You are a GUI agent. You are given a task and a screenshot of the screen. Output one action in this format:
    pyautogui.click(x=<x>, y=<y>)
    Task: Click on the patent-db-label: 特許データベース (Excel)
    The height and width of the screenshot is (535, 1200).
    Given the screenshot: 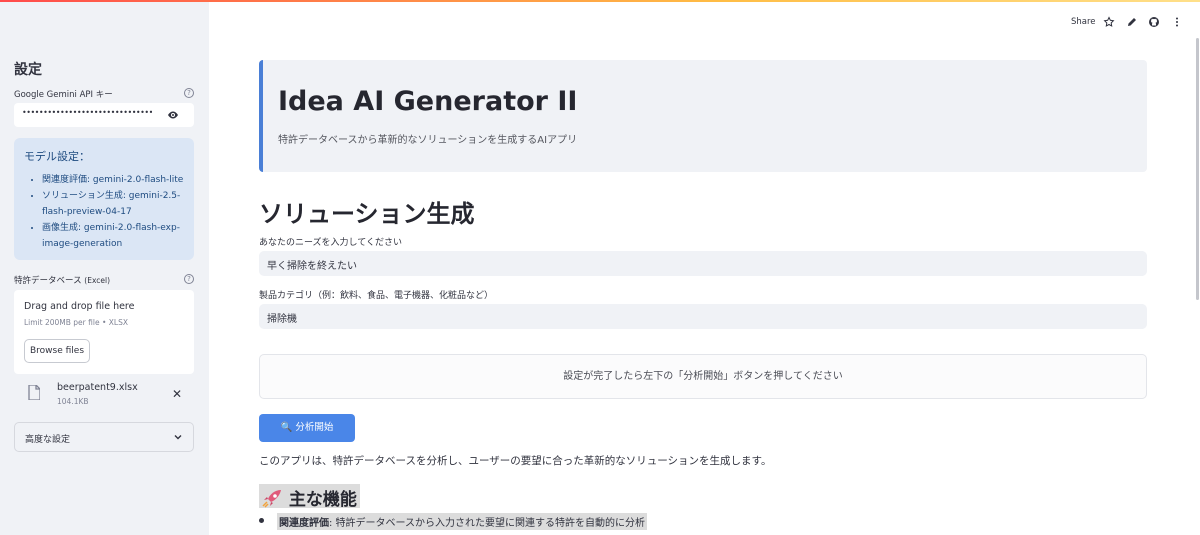 What is the action you would take?
    pyautogui.click(x=62, y=281)
    